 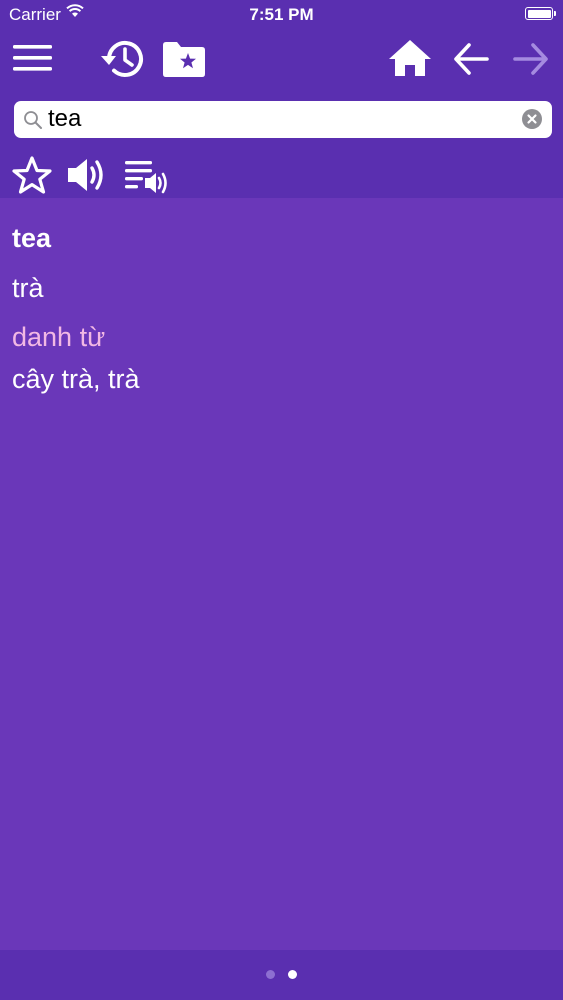 What do you see at coordinates (76, 379) in the screenshot?
I see `meaning: cây trà, trà` at bounding box center [76, 379].